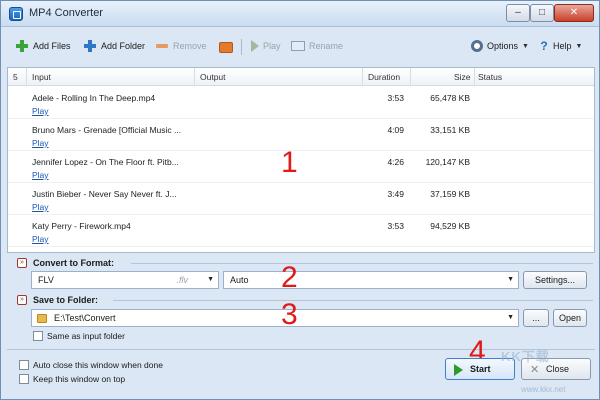  I want to click on add-files-label: Add Files, so click(52, 46).